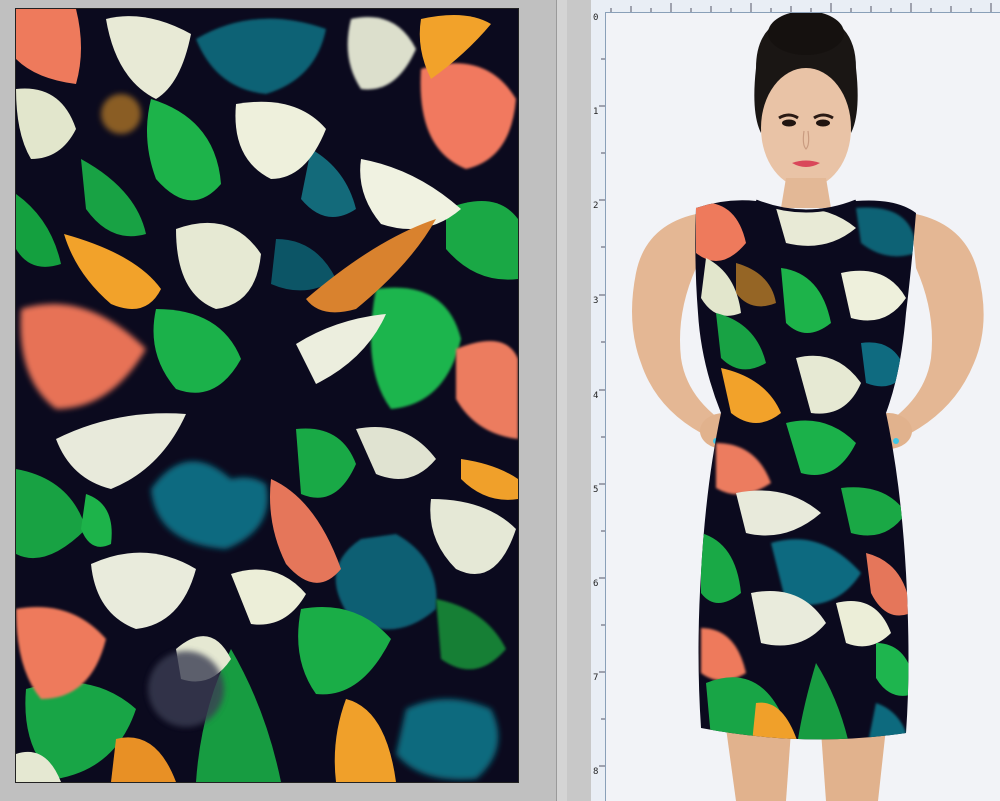  Describe the element at coordinates (801, 7) in the screenshot. I see `ruler-ticks-horizontal` at that location.